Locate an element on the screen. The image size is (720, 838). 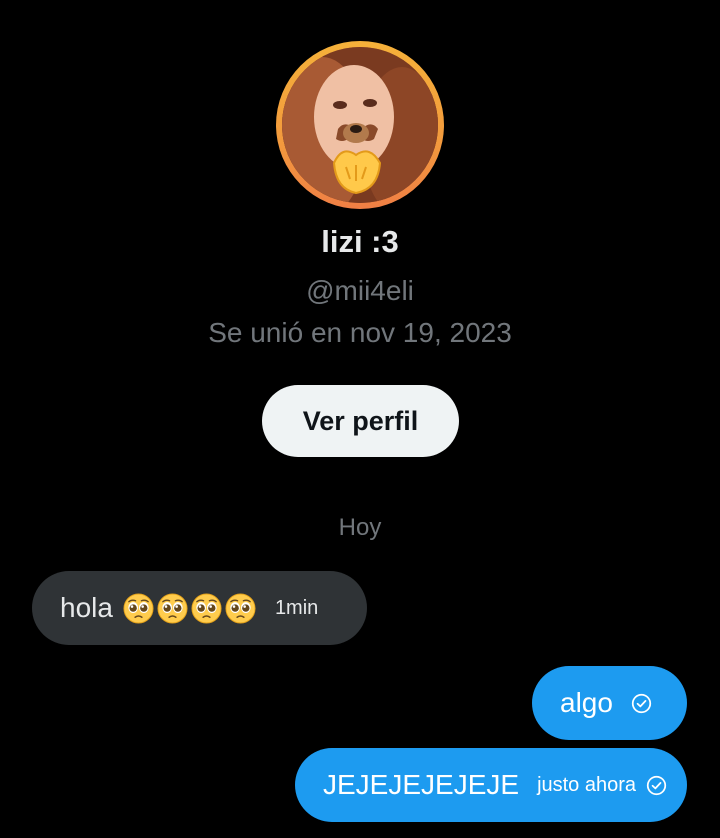
message-bubble-outgoing: JEJEJEJEJEJE justo ahora is located at coordinates (491, 785).